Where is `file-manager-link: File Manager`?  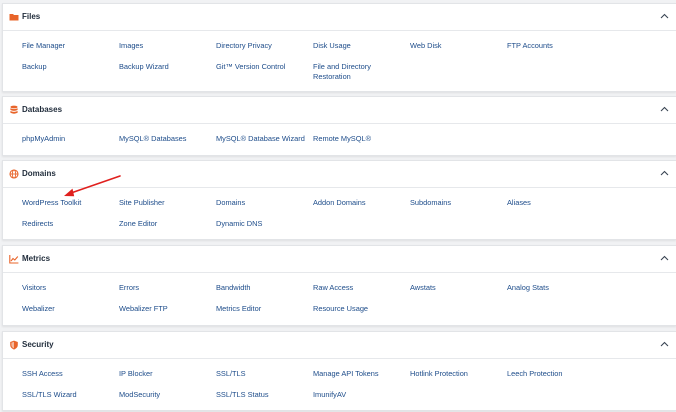 file-manager-link: File Manager is located at coordinates (43, 46).